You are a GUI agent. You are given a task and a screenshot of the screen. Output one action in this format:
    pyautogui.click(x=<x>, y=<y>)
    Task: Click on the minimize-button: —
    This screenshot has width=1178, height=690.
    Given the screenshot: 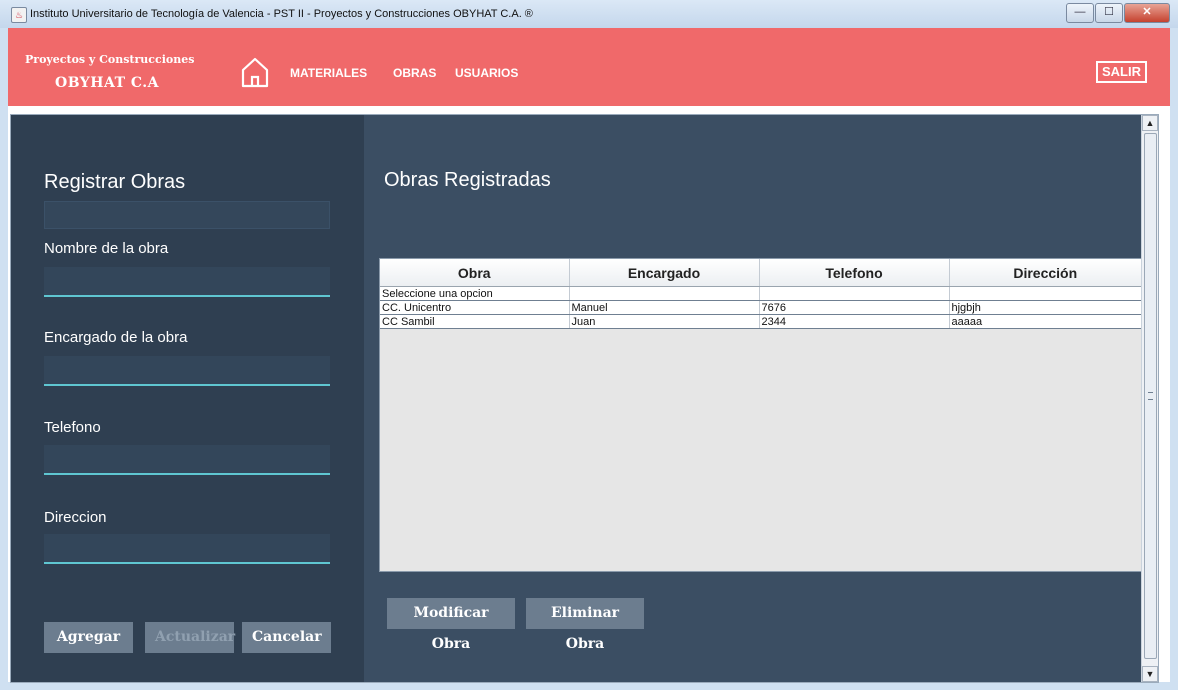 What is the action you would take?
    pyautogui.click(x=1080, y=13)
    